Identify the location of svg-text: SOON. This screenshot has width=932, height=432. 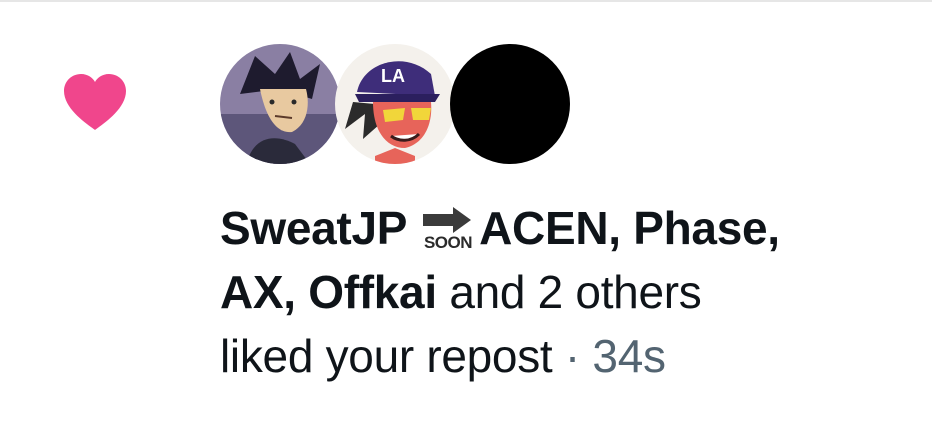
(448, 241).